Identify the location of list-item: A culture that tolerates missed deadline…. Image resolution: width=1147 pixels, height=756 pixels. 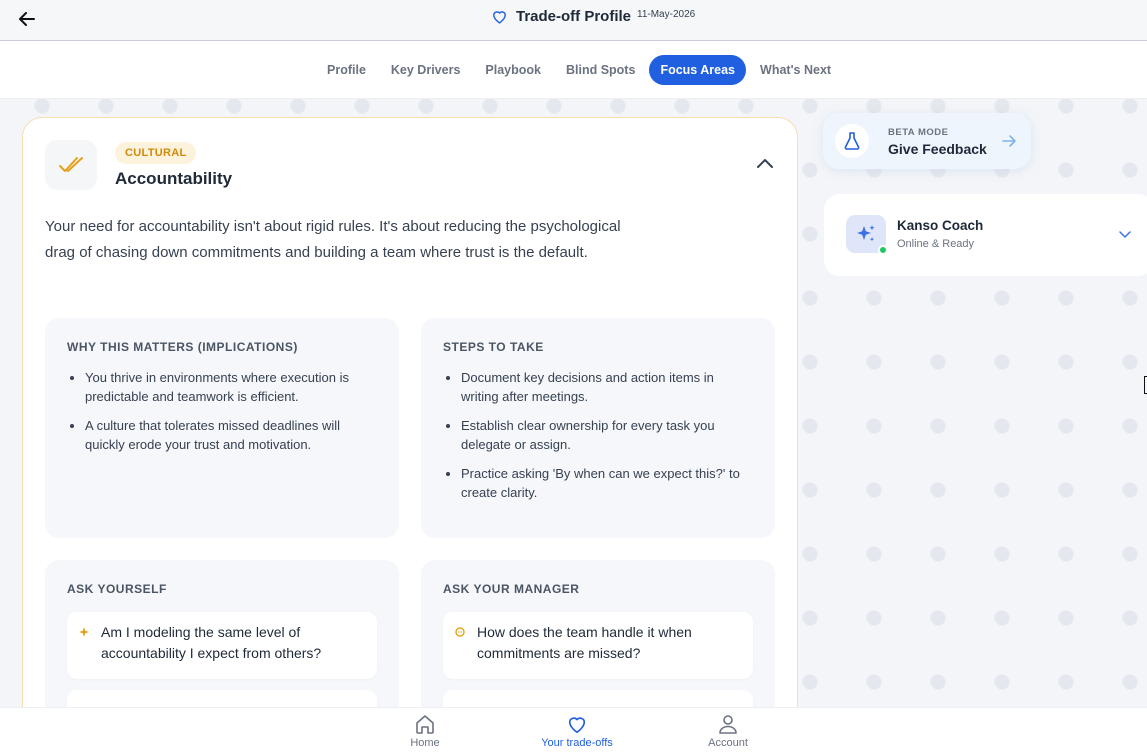
(230, 435).